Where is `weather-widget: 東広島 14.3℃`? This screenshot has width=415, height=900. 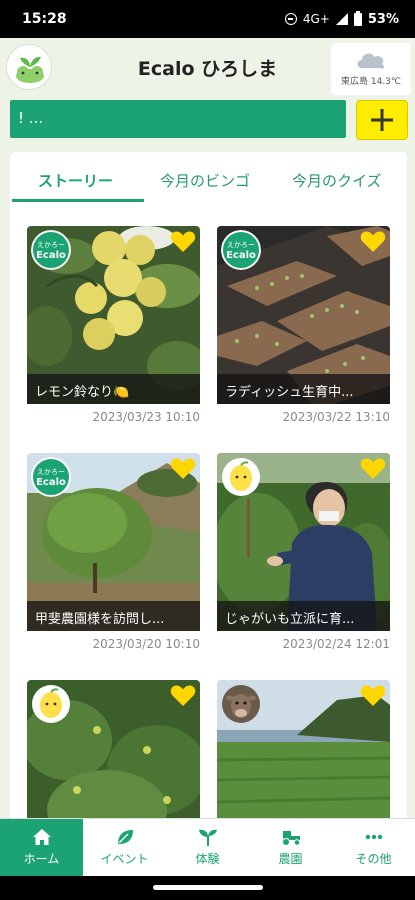
weather-widget: 東広島 14.3℃ is located at coordinates (371, 69).